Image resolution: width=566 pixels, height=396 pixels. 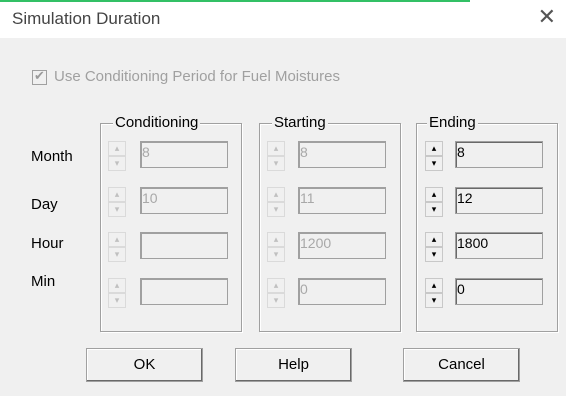 What do you see at coordinates (235, 1) in the screenshot?
I see `title-accent-line` at bounding box center [235, 1].